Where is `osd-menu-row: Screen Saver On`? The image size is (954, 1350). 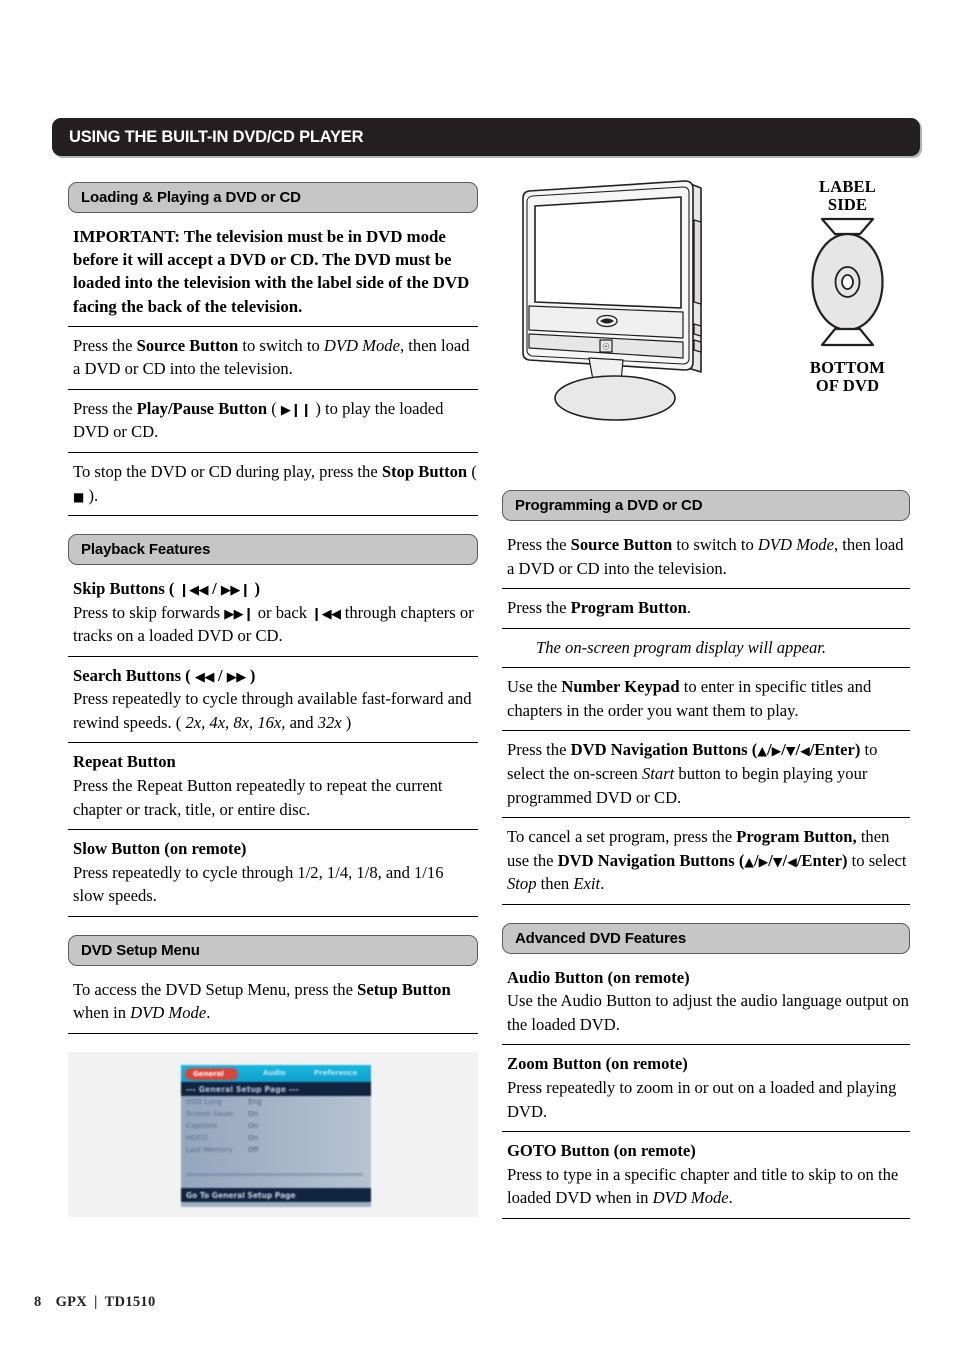 osd-menu-row: Screen Saver On is located at coordinates (276, 1114).